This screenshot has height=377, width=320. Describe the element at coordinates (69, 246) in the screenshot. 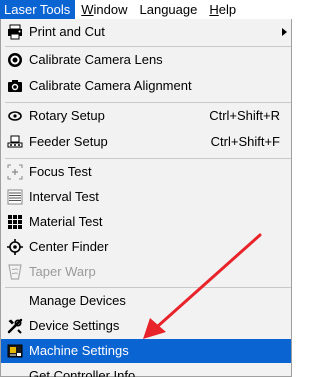

I see `menu-item-label: Center Finder` at that location.